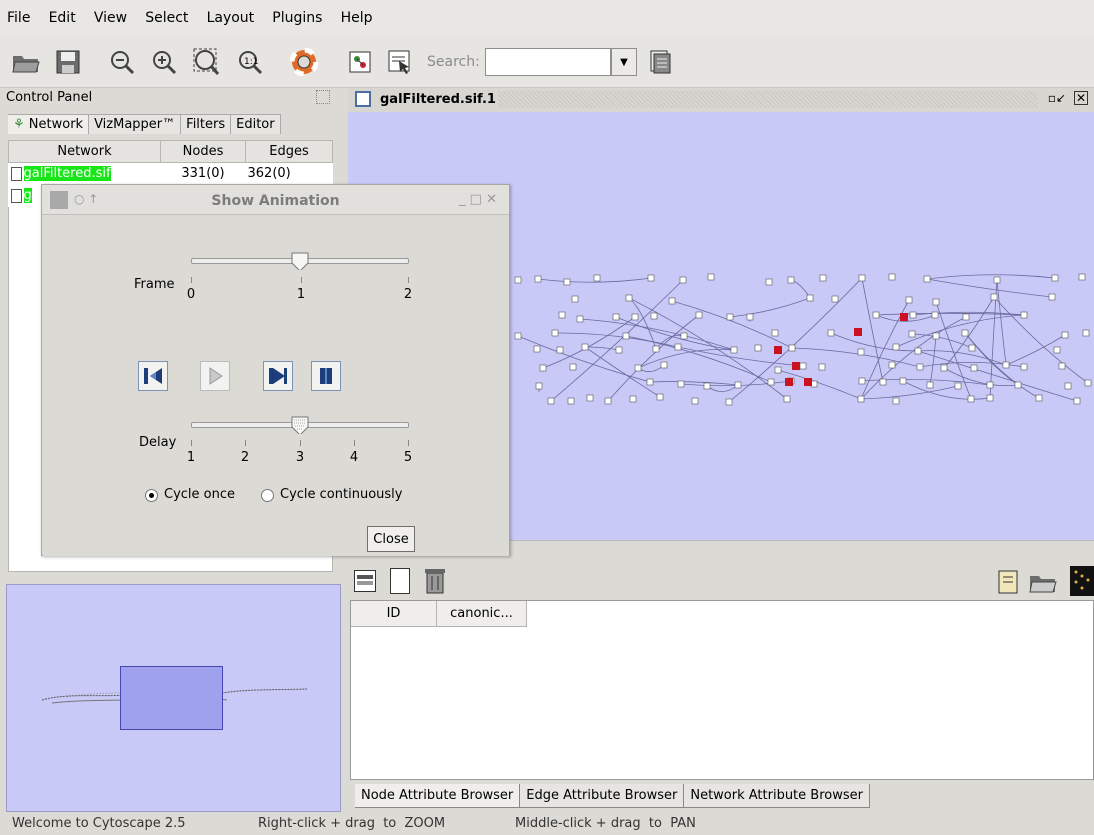 The width and height of the screenshot is (1094, 835). Describe the element at coordinates (171, 698) in the screenshot. I see `birds-eye-viewport` at that location.